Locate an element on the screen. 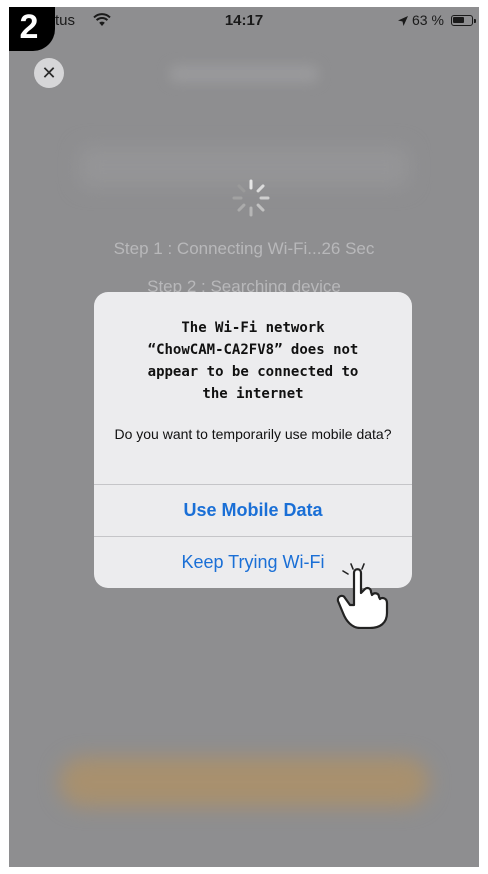 The width and height of the screenshot is (488, 874). loading-spinner-icon is located at coordinates (251, 198).